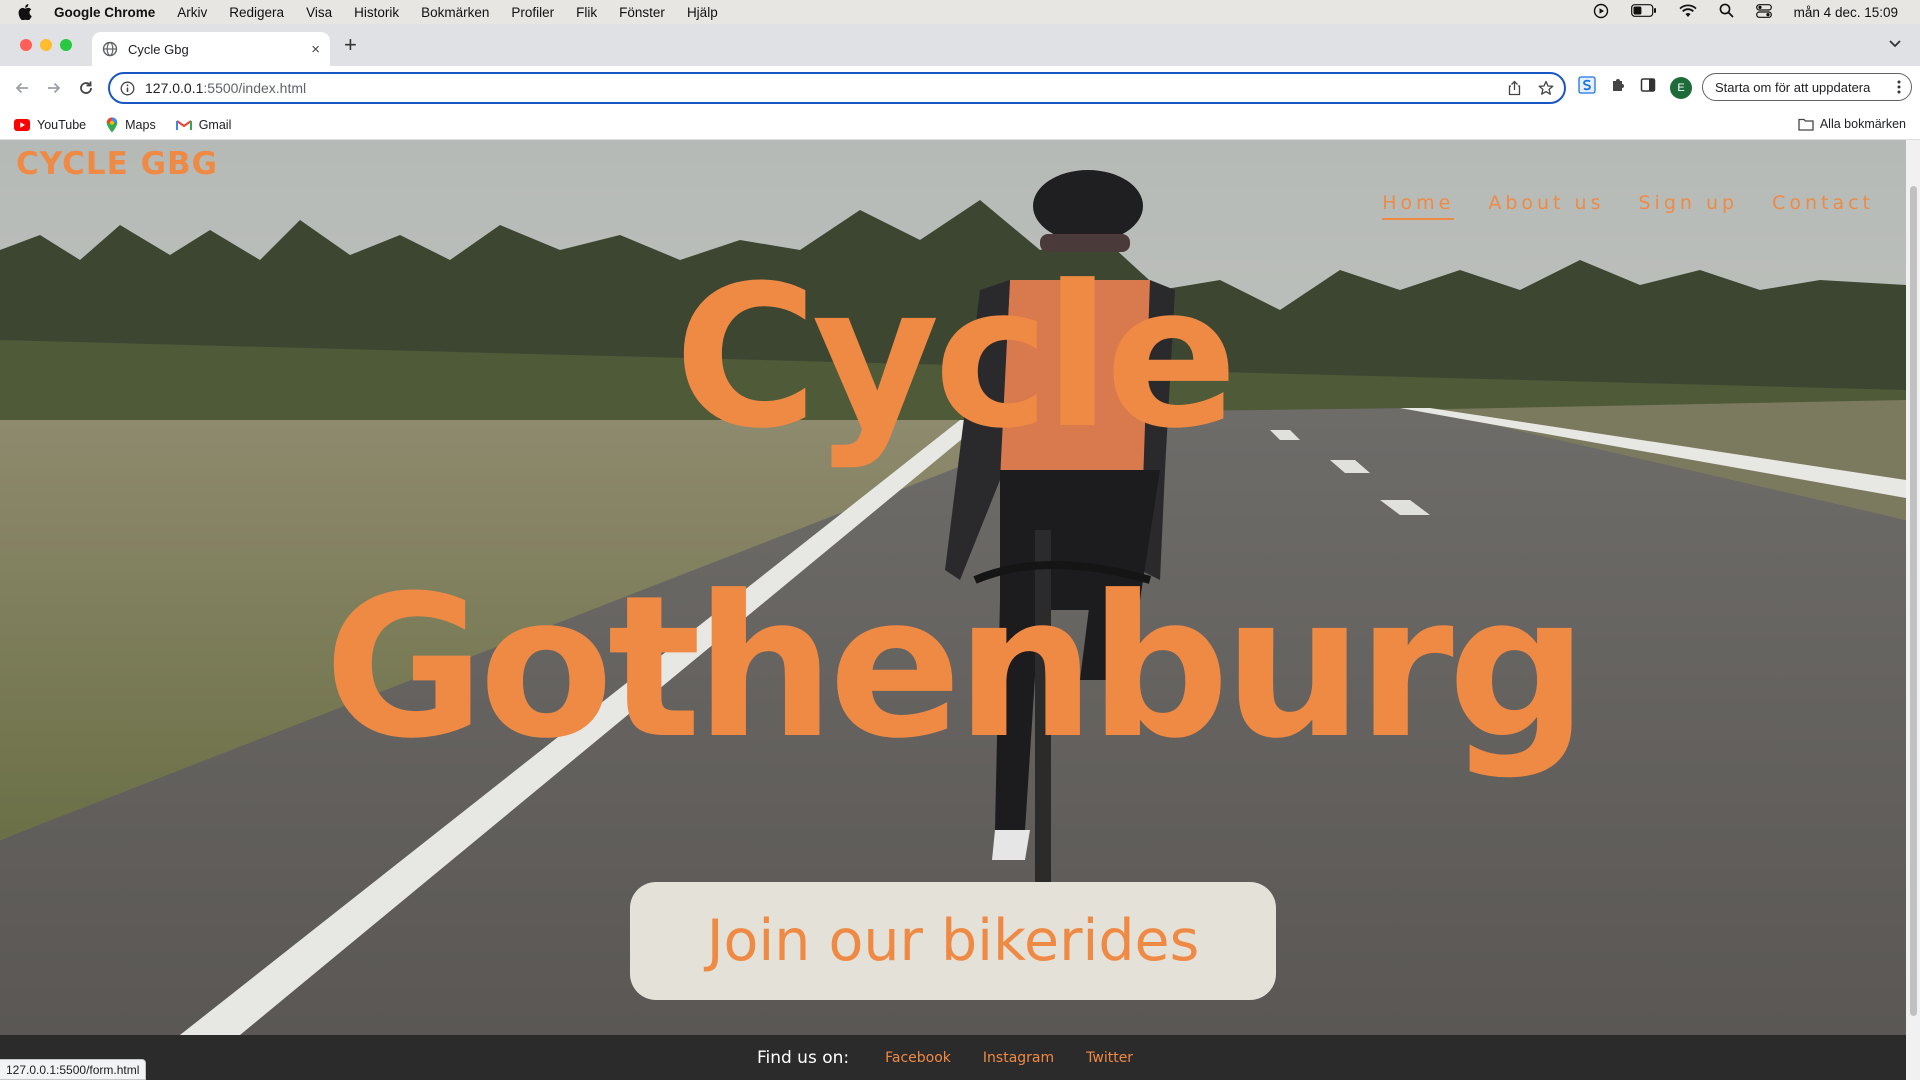 The height and width of the screenshot is (1080, 1920). Describe the element at coordinates (1546, 206) in the screenshot. I see `nav-about-us: About us` at that location.